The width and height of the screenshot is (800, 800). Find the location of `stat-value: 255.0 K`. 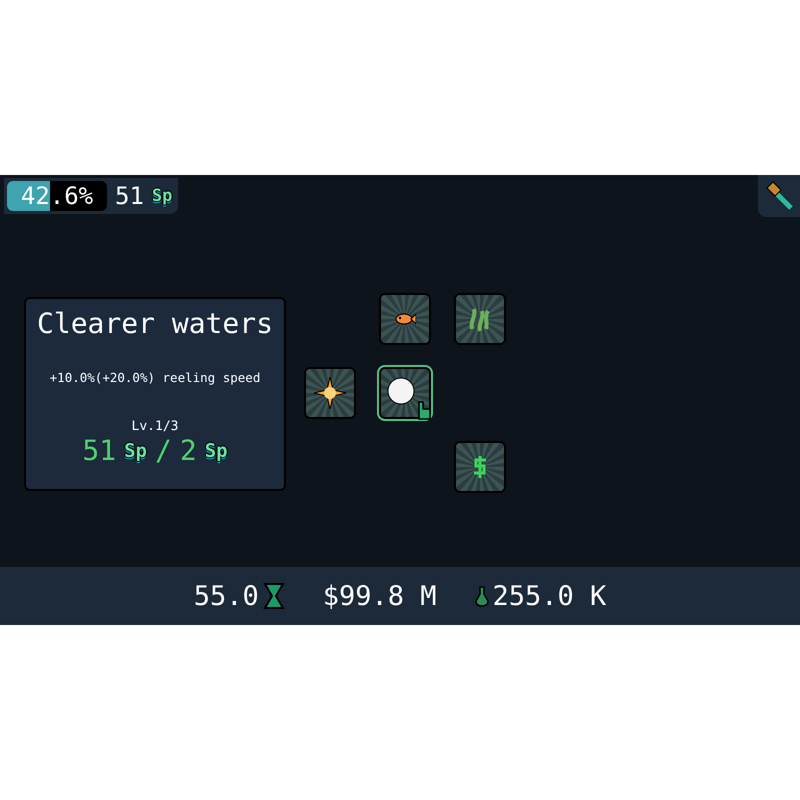

stat-value: 255.0 K is located at coordinates (549, 596).